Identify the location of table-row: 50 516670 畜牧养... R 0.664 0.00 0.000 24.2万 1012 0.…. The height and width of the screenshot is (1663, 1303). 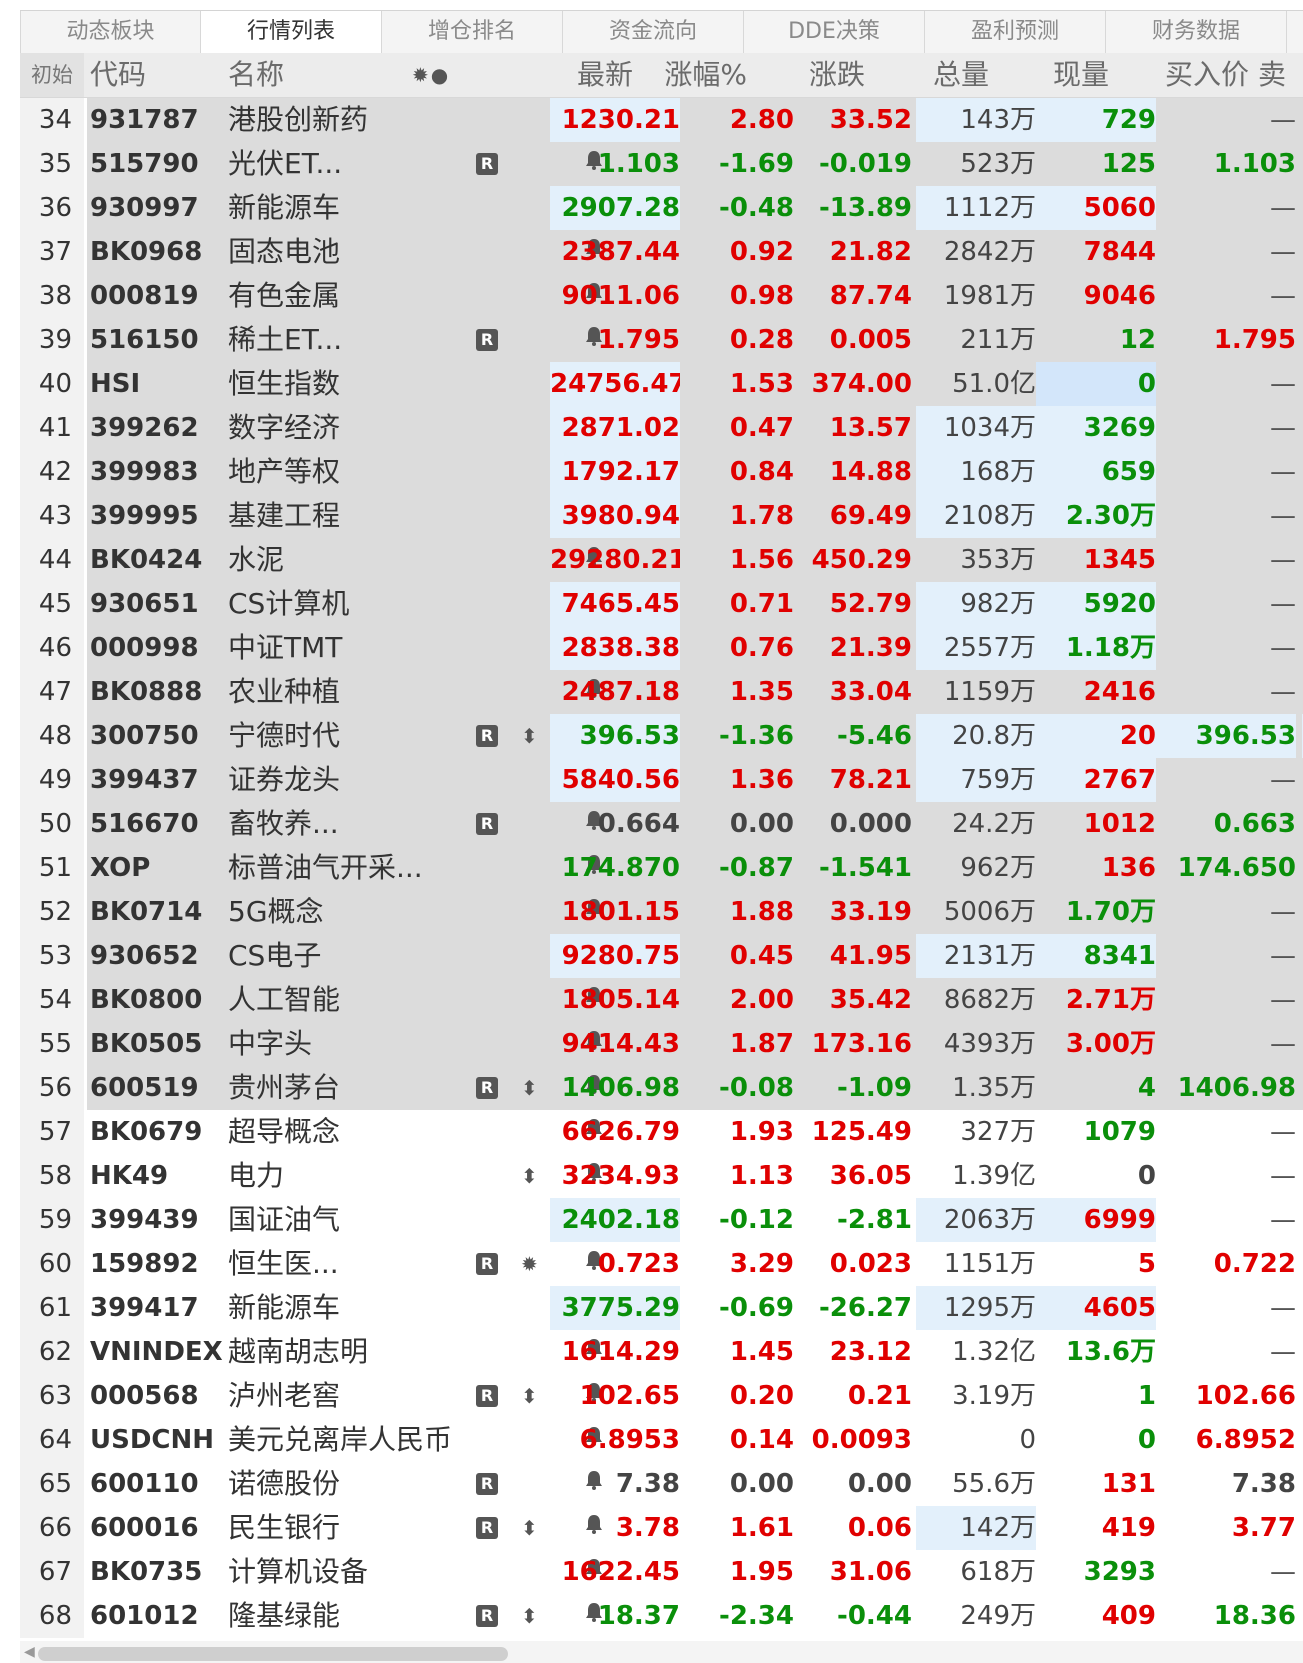
(661, 824).